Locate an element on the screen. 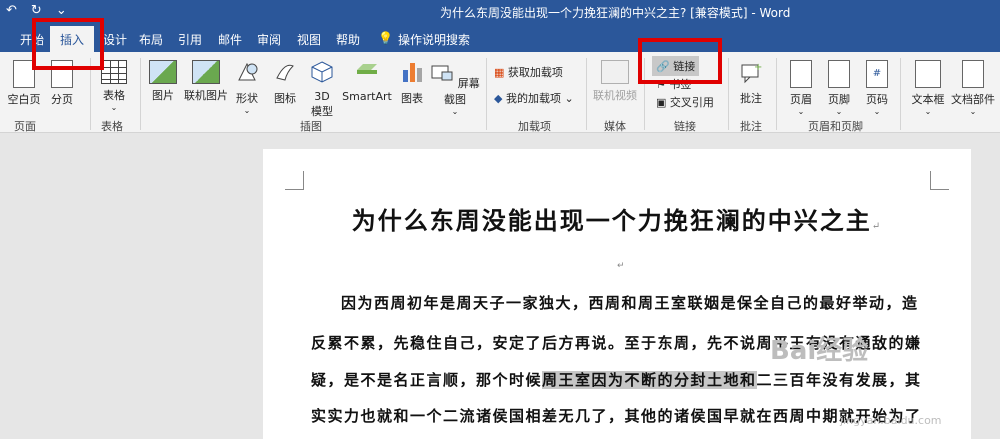  online-pictures-button: 联机图片 is located at coordinates (206, 81).